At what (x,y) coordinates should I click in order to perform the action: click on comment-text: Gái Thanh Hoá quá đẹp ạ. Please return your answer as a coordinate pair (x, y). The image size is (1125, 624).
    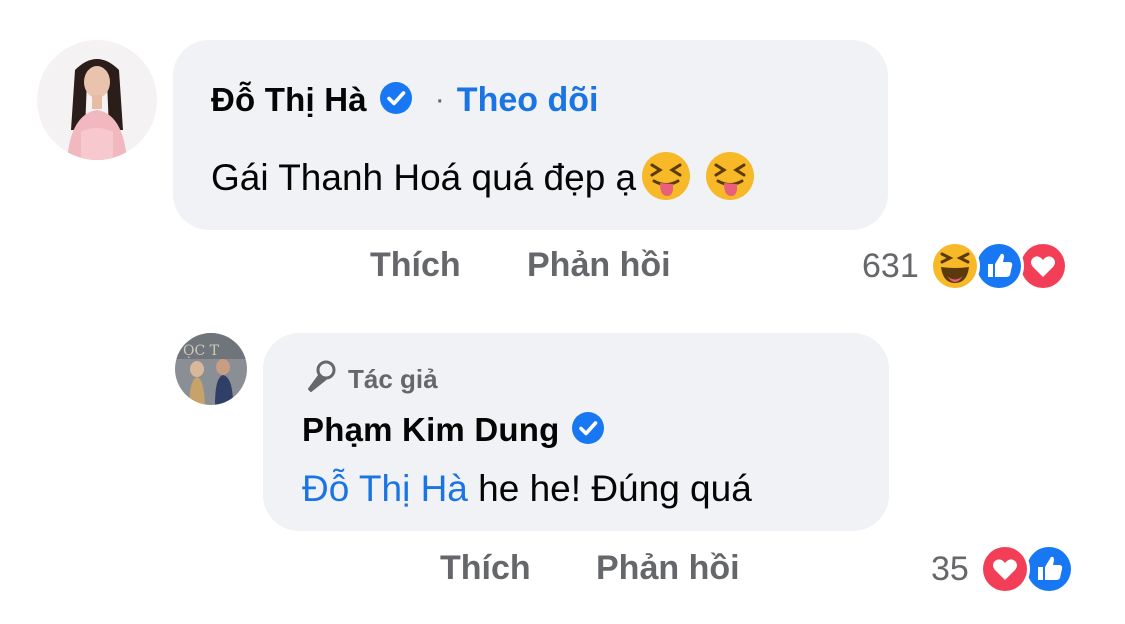
    Looking at the image, I should click on (424, 177).